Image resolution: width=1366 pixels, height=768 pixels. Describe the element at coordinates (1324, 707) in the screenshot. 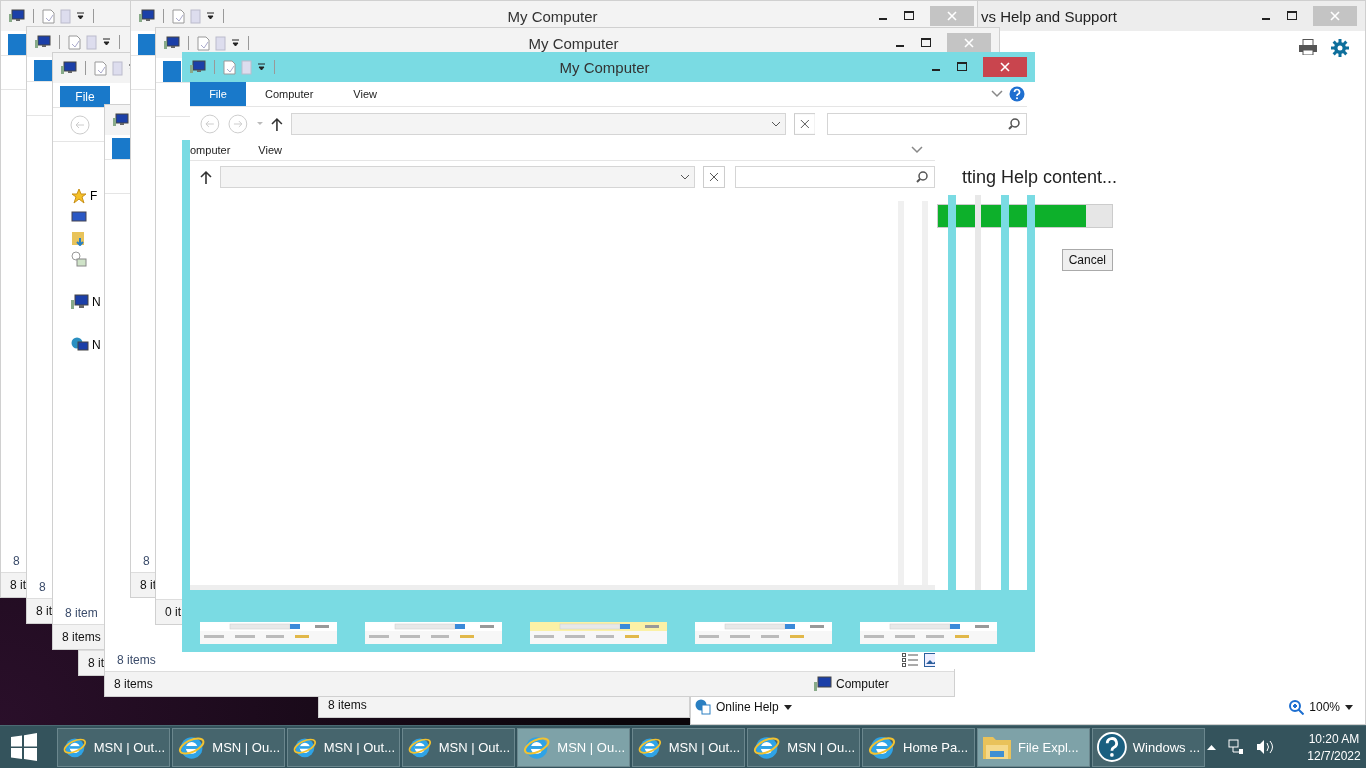

I see `zoom-level-menu: 100%` at that location.